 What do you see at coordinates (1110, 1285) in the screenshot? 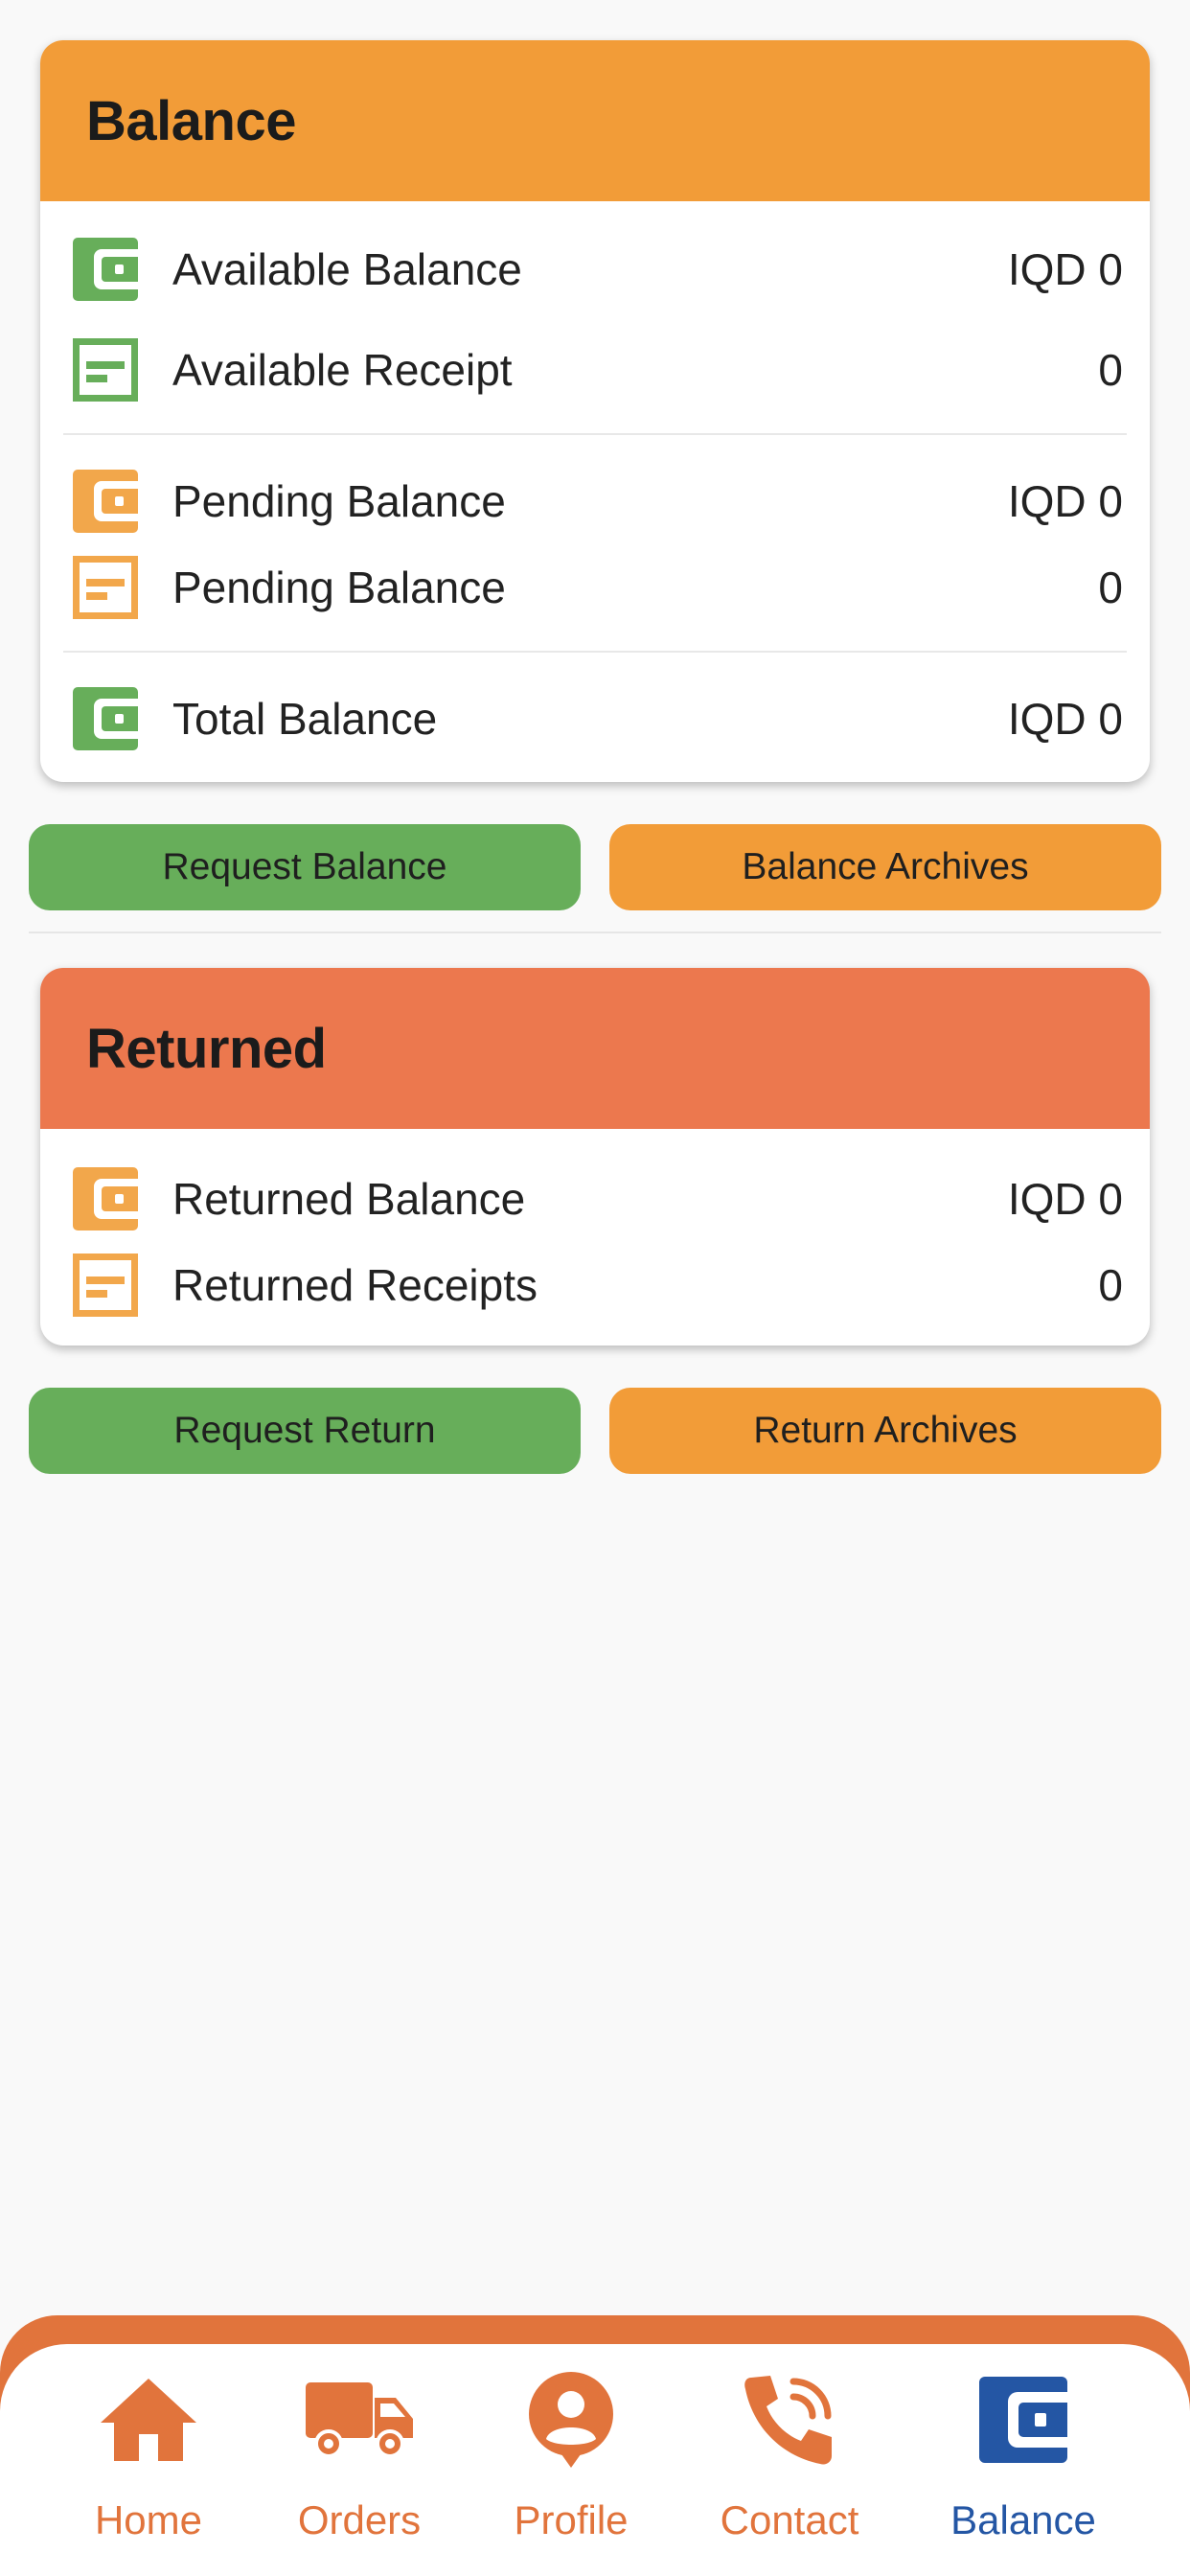
I see `returned-receipts-value: 0` at bounding box center [1110, 1285].